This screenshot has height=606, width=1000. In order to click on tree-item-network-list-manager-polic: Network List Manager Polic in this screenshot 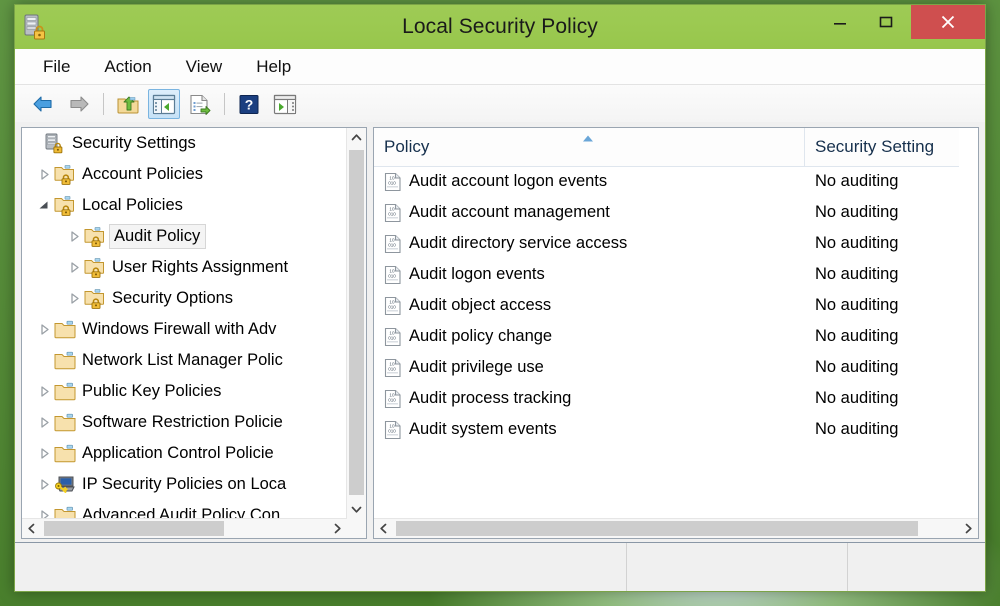, I will do `click(184, 360)`.